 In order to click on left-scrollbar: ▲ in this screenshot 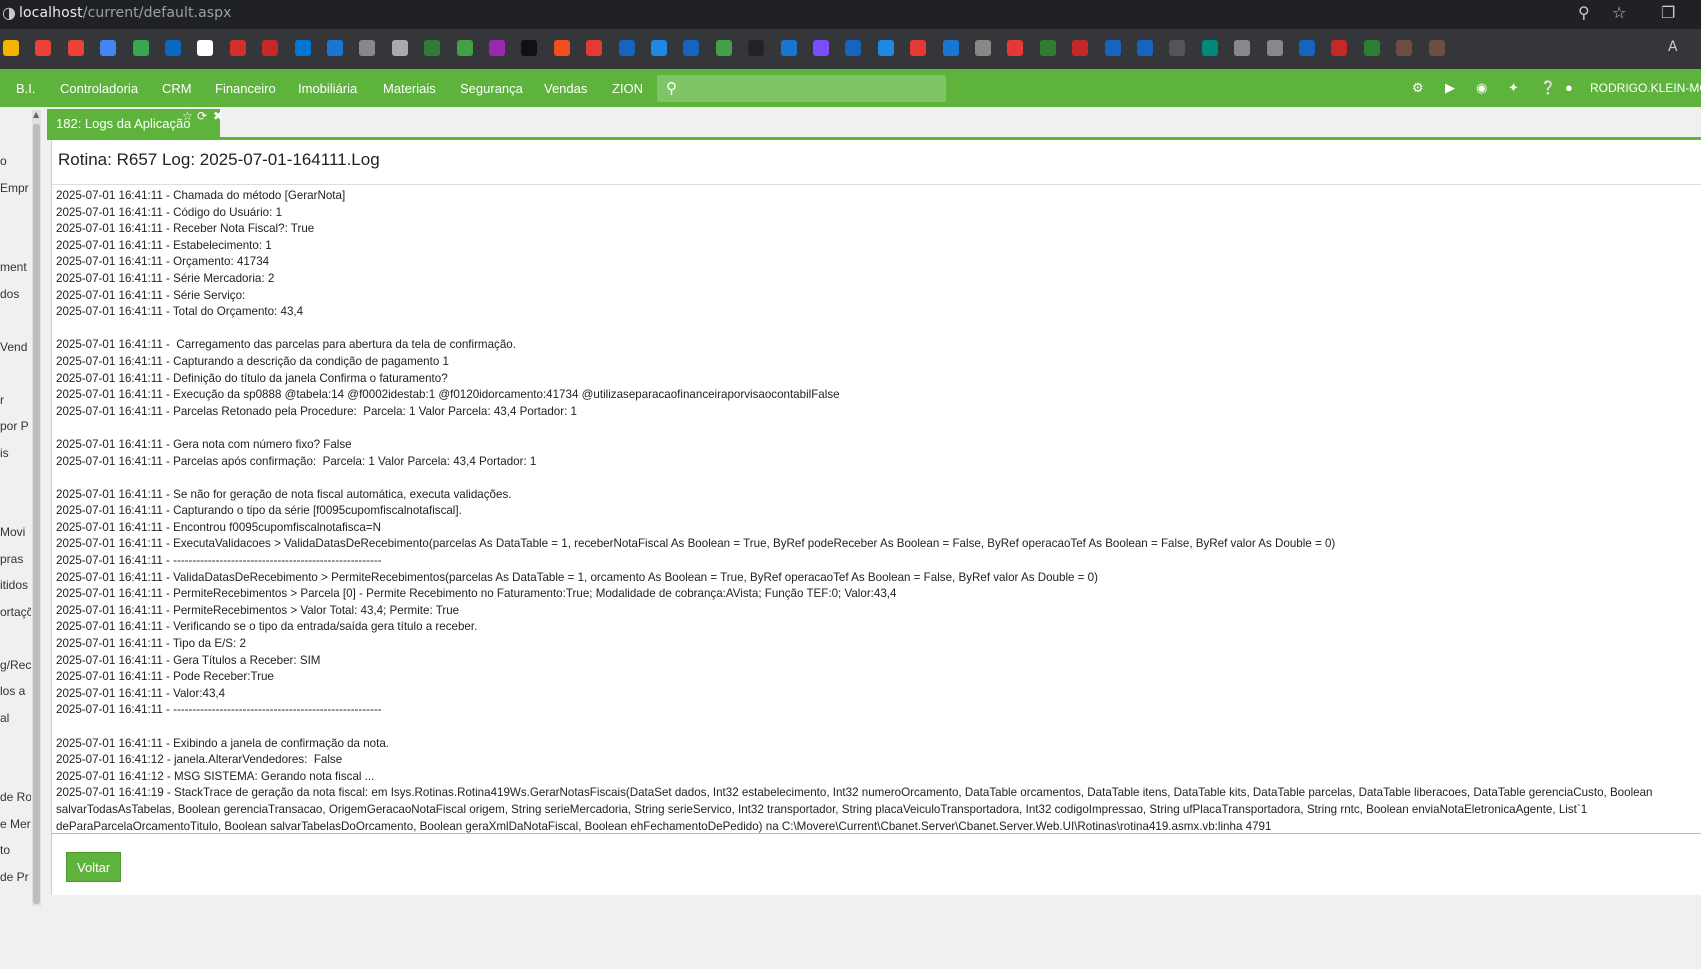, I will do `click(36, 508)`.